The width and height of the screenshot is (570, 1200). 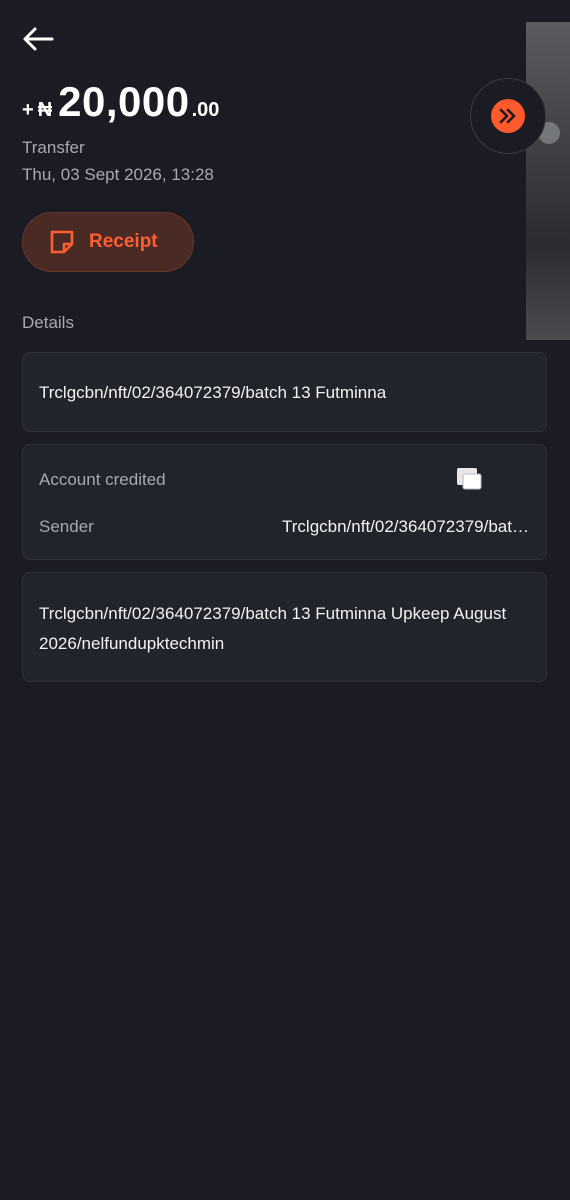 What do you see at coordinates (469, 479) in the screenshot?
I see `copy-icon` at bounding box center [469, 479].